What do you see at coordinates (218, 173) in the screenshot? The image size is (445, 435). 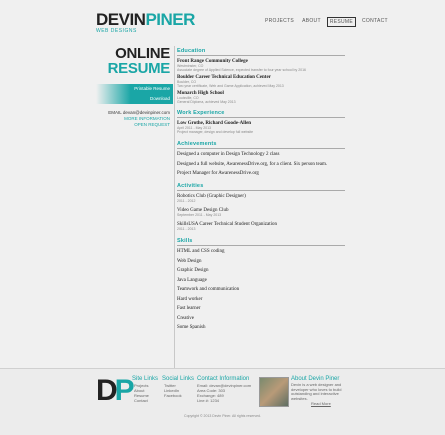 I see `achievement-item: Project Manager for AwarenessDrive.org` at bounding box center [218, 173].